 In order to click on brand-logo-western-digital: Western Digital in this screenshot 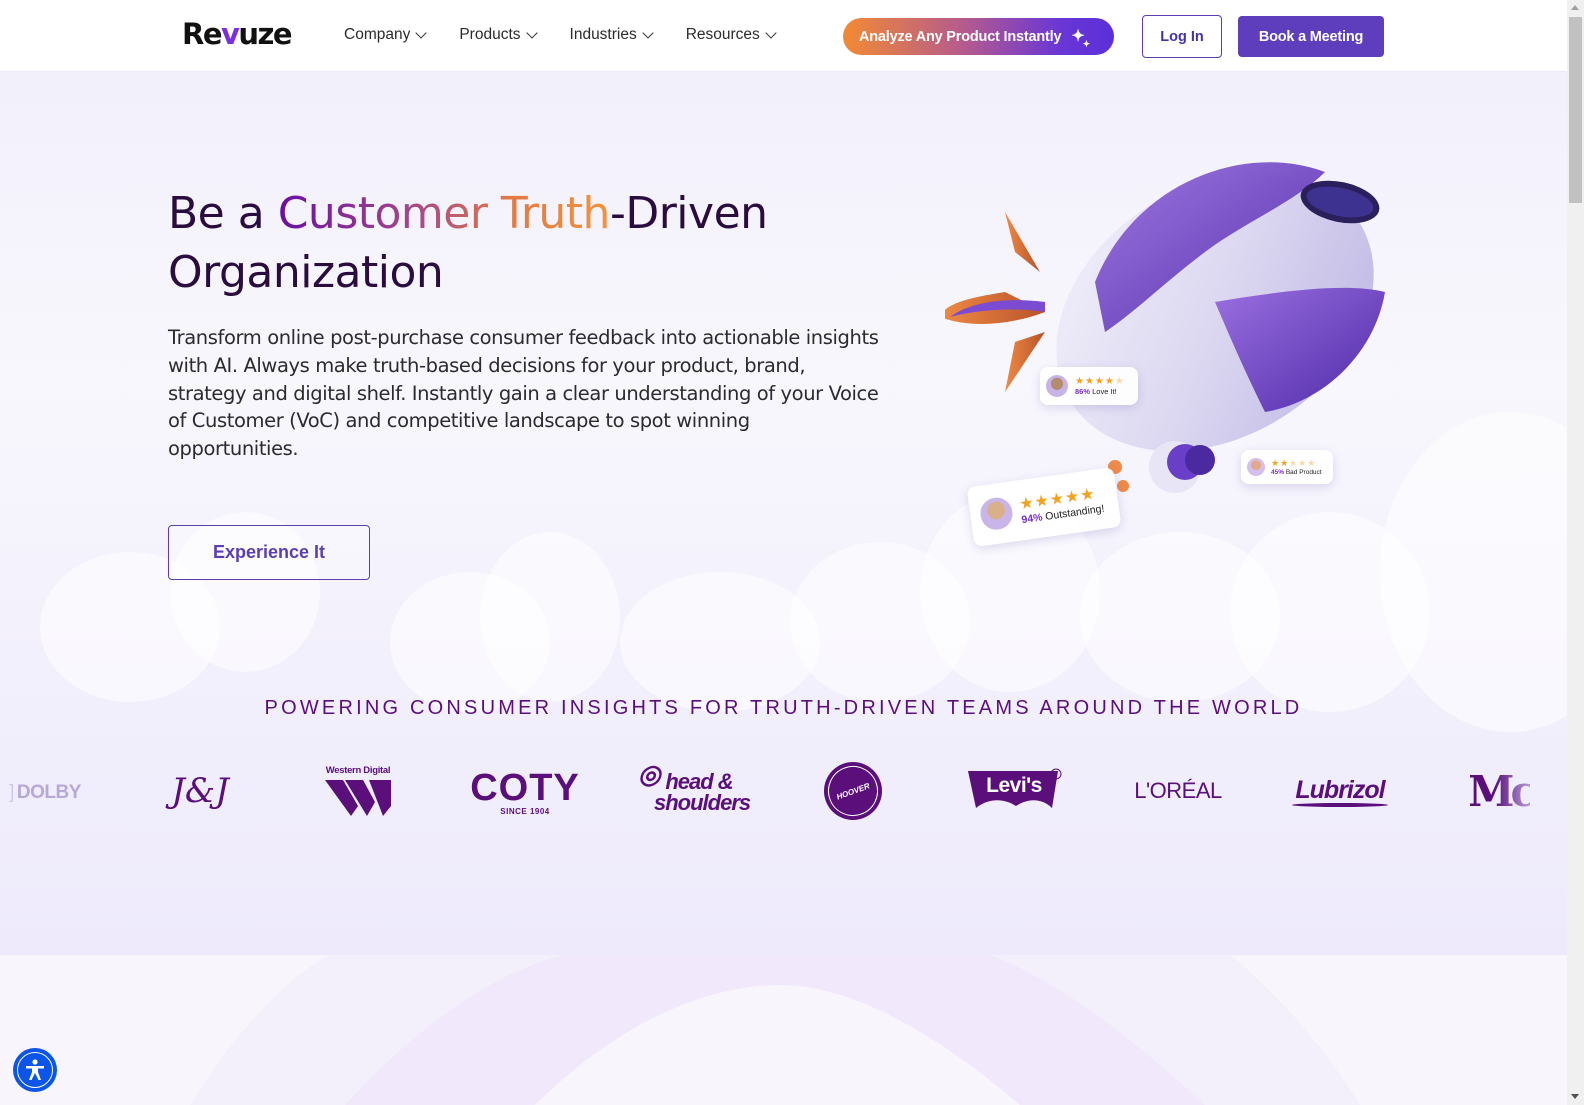, I will do `click(358, 791)`.